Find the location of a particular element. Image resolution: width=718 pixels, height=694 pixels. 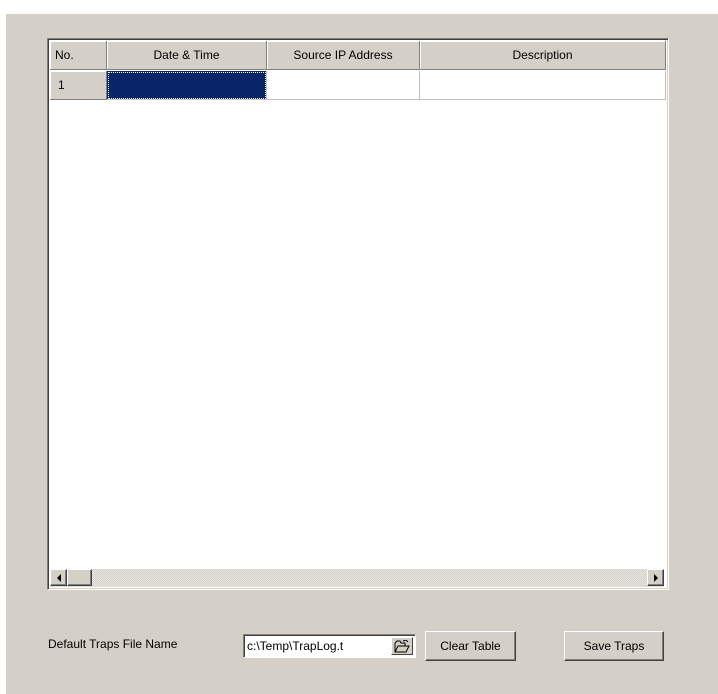

scroll-left-button is located at coordinates (58, 577).